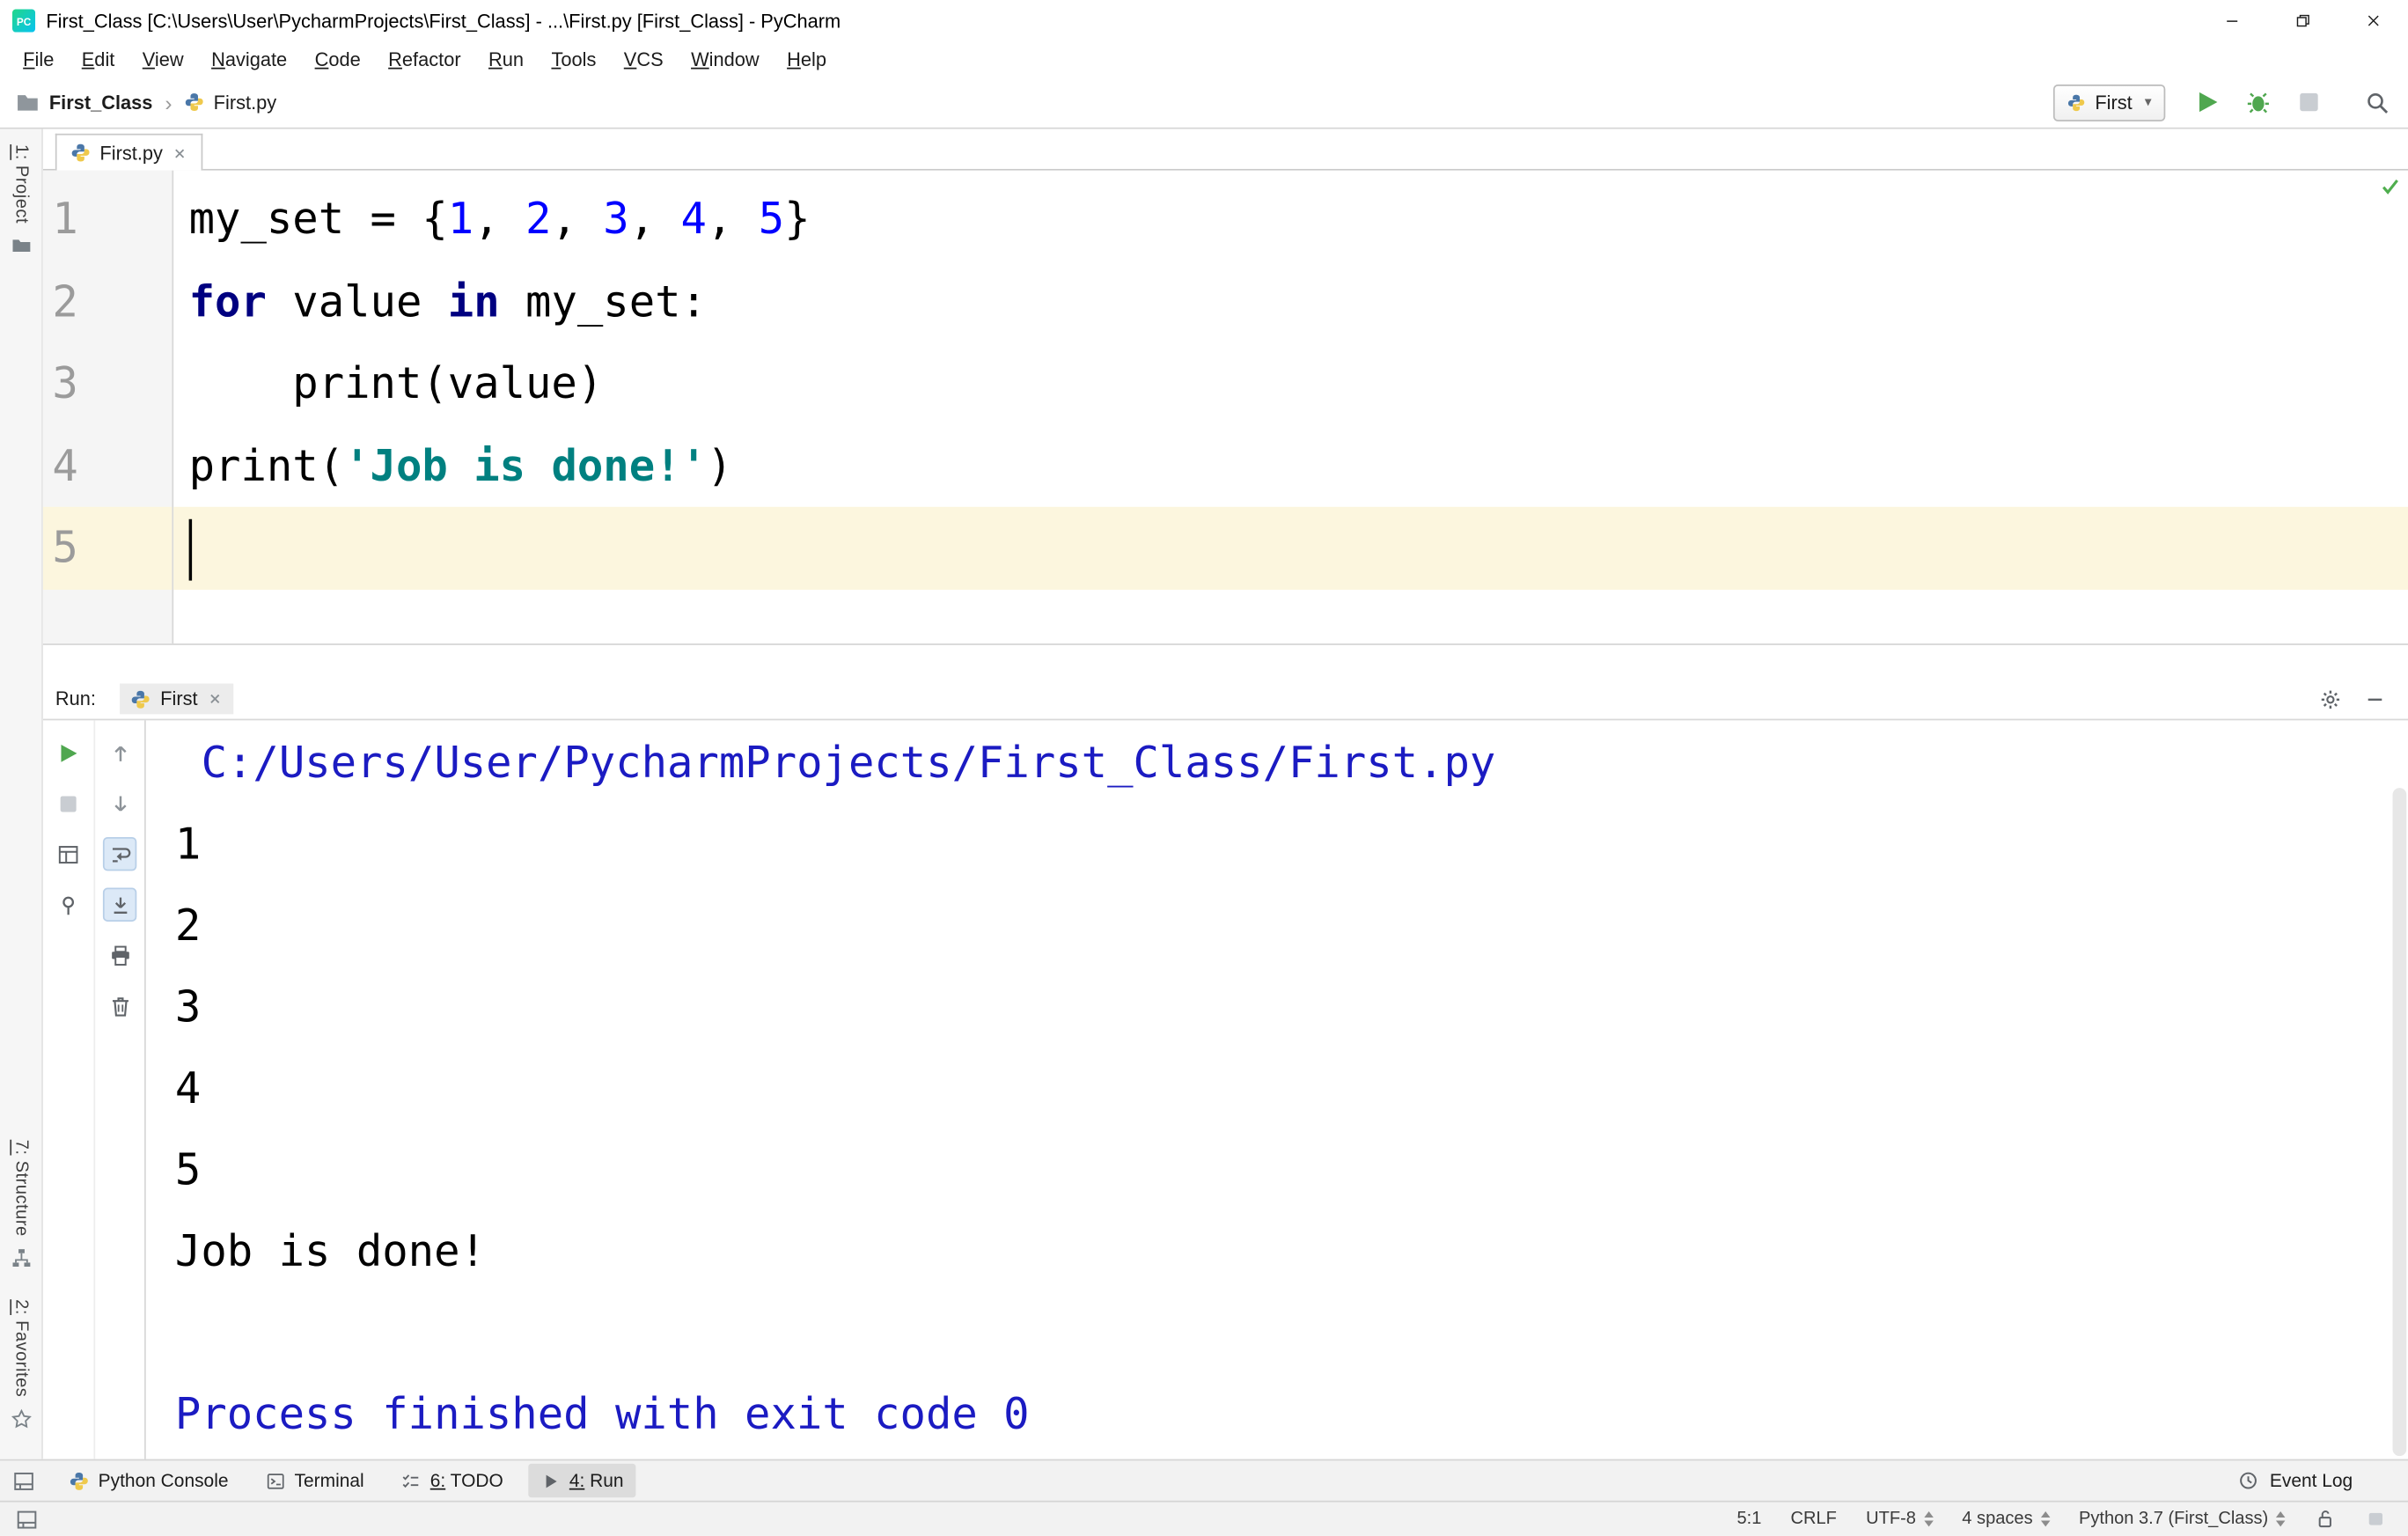 This screenshot has width=2408, height=1536. I want to click on restore-layout-icon, so click(68, 853).